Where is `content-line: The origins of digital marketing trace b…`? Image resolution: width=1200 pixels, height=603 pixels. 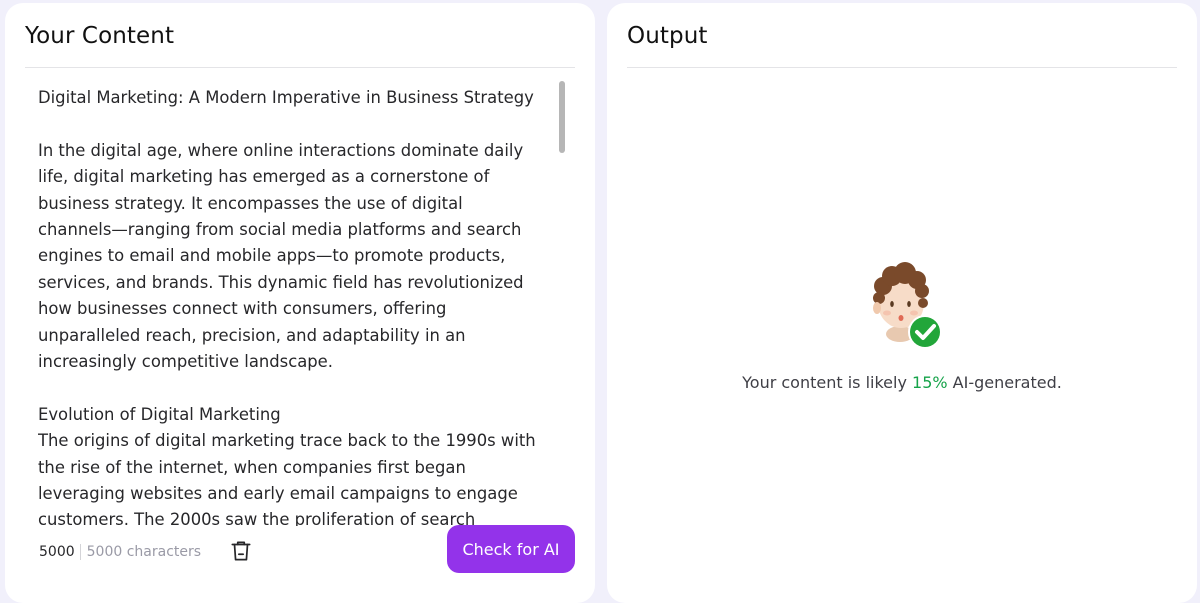
content-line: The origins of digital marketing trace b… is located at coordinates (287, 441).